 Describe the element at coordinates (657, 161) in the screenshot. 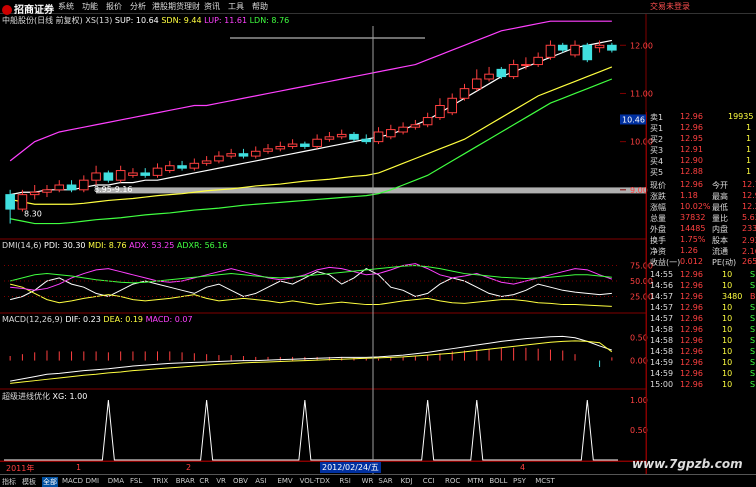

I see `bid-label: 买4` at that location.